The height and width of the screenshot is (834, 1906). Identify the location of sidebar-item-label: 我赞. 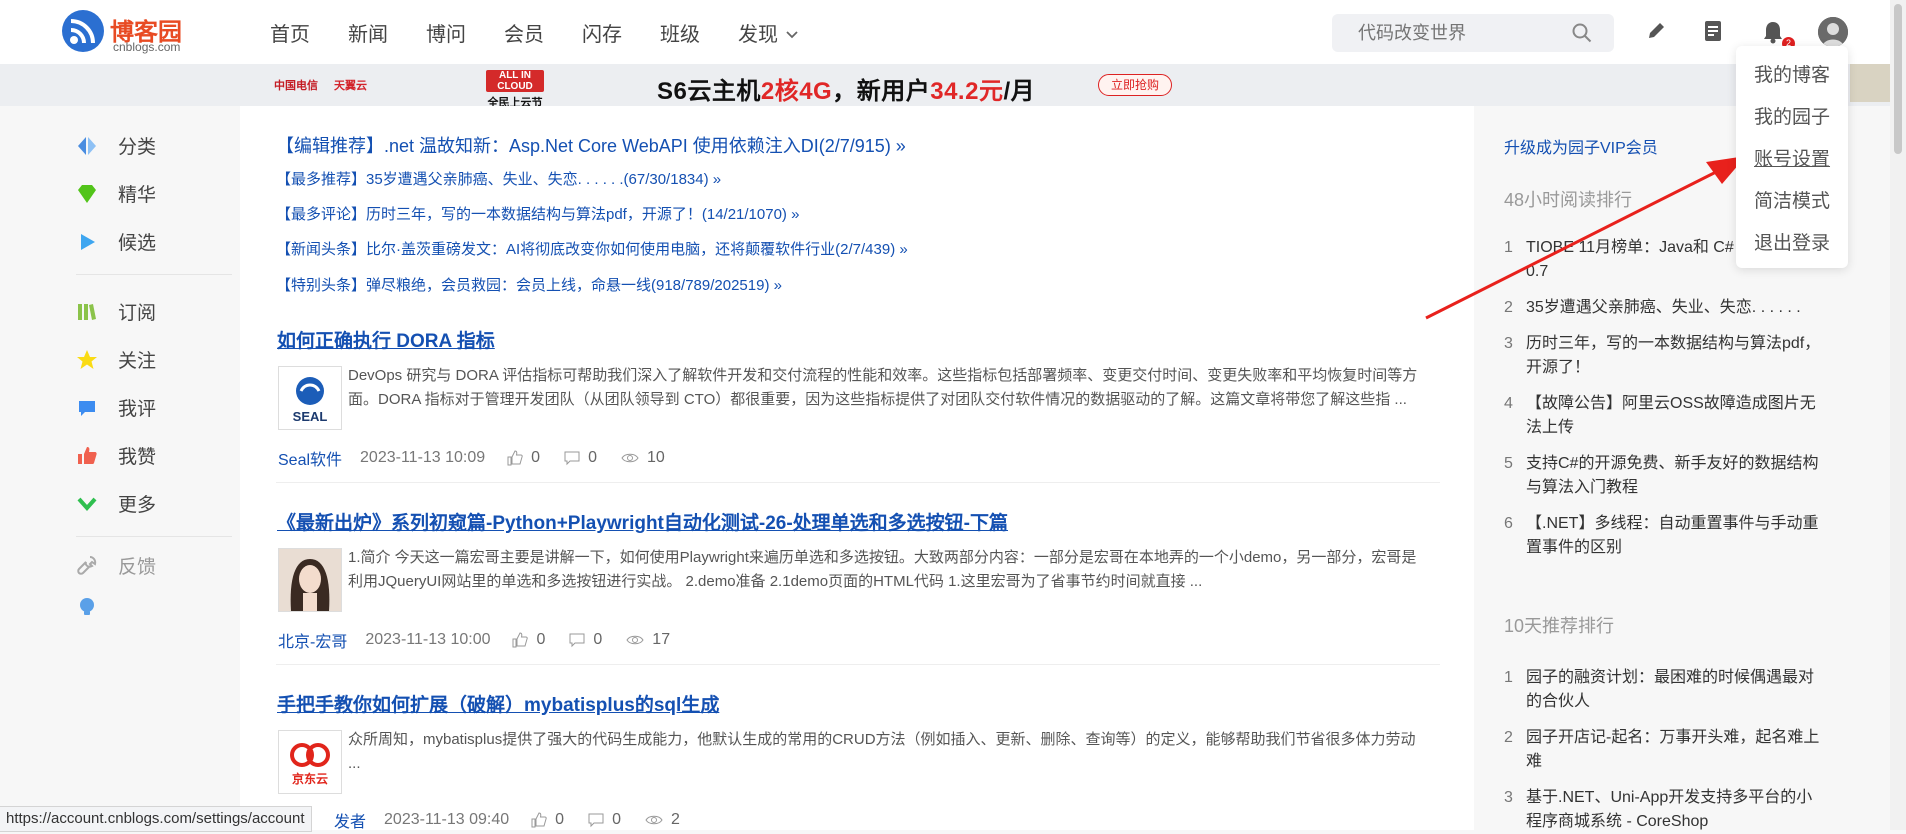
(137, 457).